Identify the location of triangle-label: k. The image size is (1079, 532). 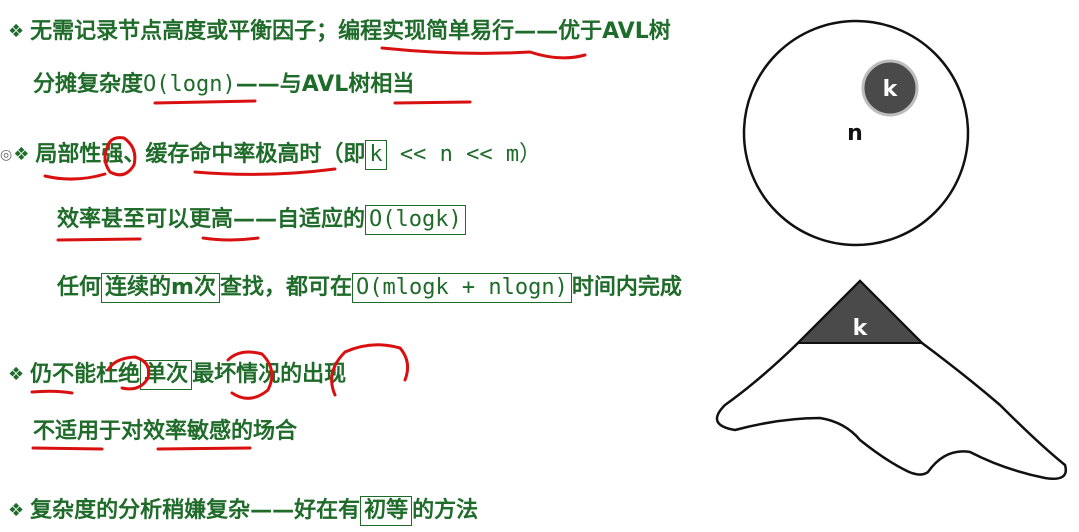
(861, 328).